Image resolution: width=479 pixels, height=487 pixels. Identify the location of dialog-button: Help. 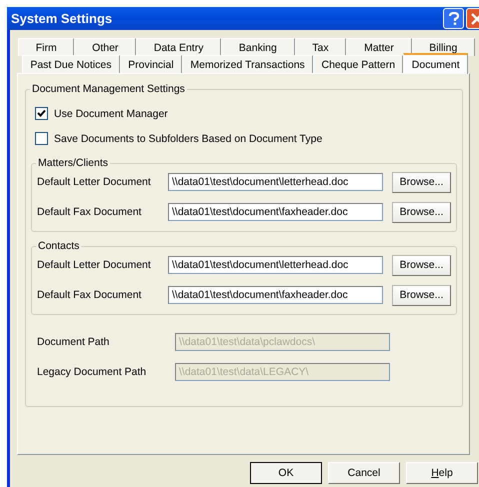
(442, 473).